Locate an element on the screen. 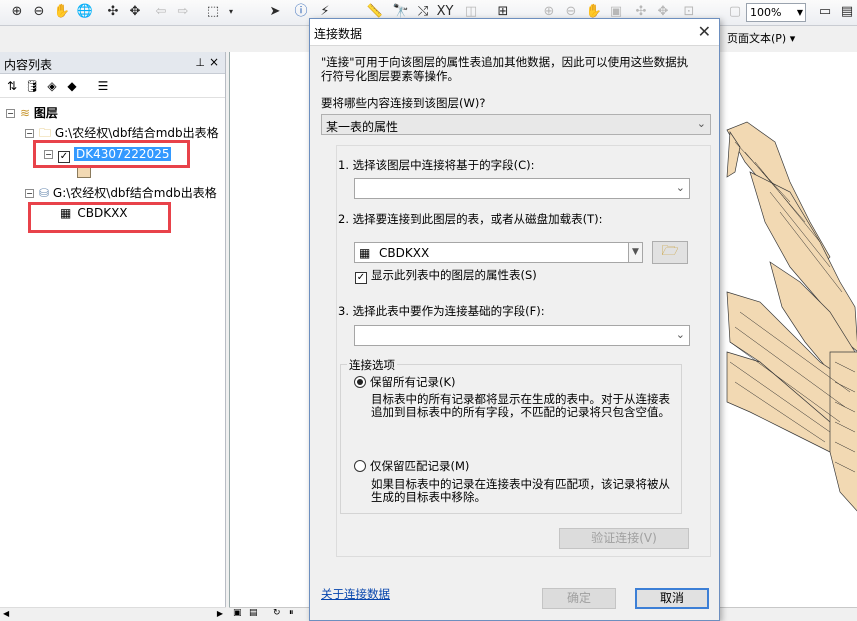  page-text-label: 页面文本(P) is located at coordinates (757, 38).